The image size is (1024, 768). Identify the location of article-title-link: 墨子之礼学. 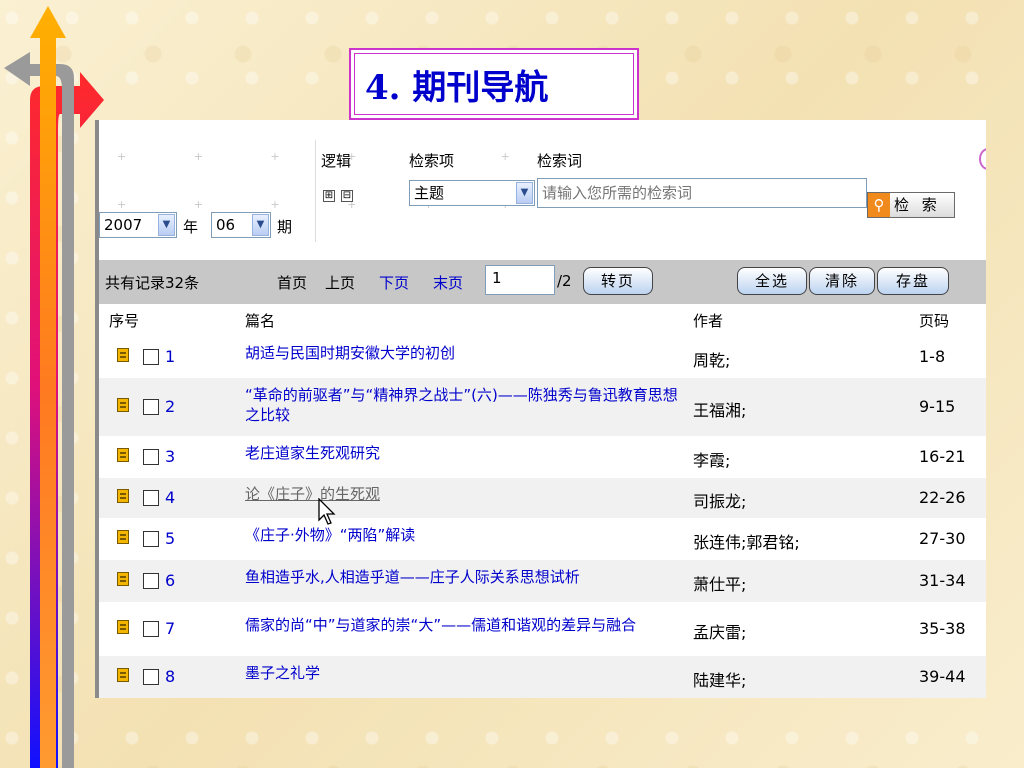
(465, 673).